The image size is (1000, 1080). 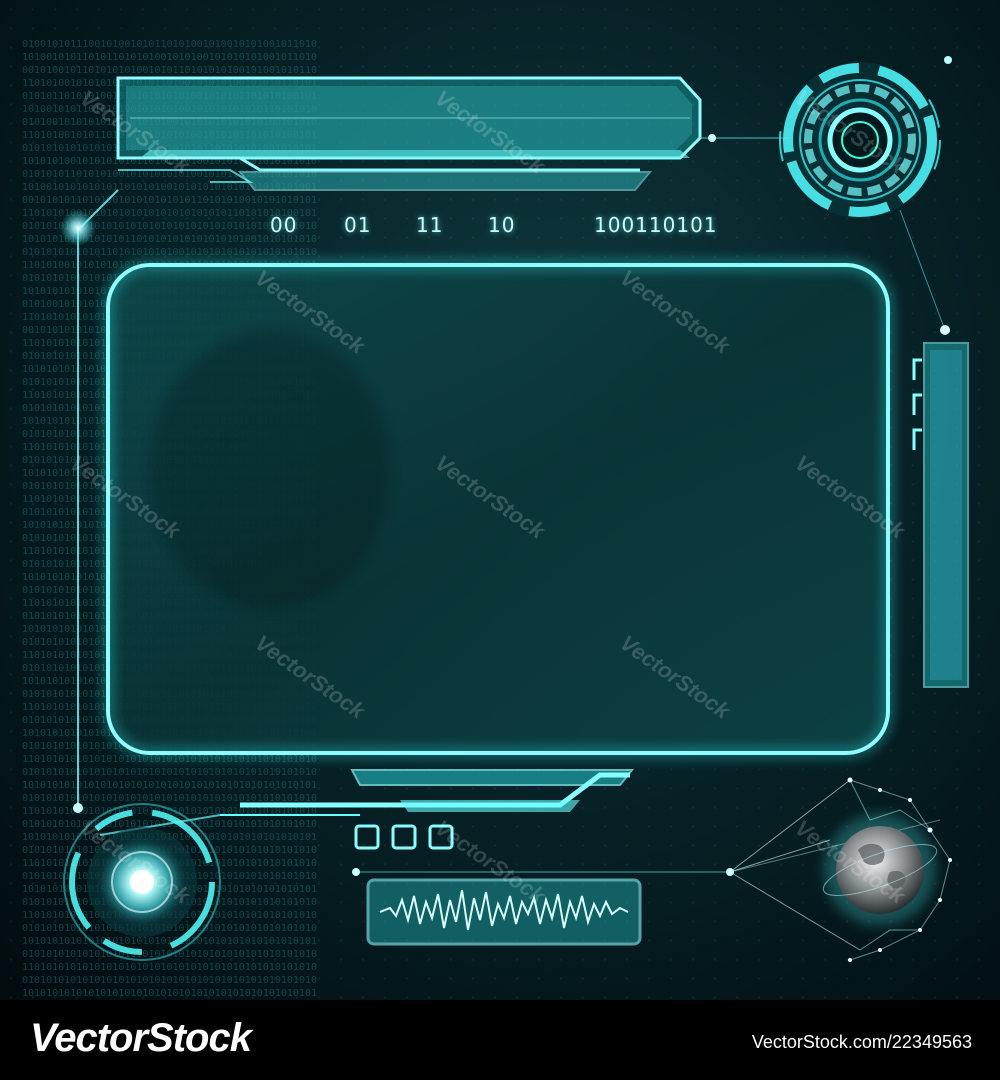 What do you see at coordinates (541, 907) in the screenshot?
I see `waveform-panel` at bounding box center [541, 907].